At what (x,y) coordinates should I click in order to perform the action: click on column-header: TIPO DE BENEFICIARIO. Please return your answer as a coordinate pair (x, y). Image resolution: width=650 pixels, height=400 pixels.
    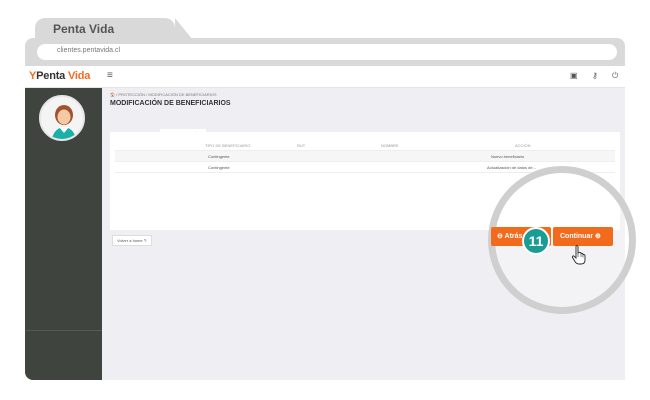
    Looking at the image, I should click on (228, 145).